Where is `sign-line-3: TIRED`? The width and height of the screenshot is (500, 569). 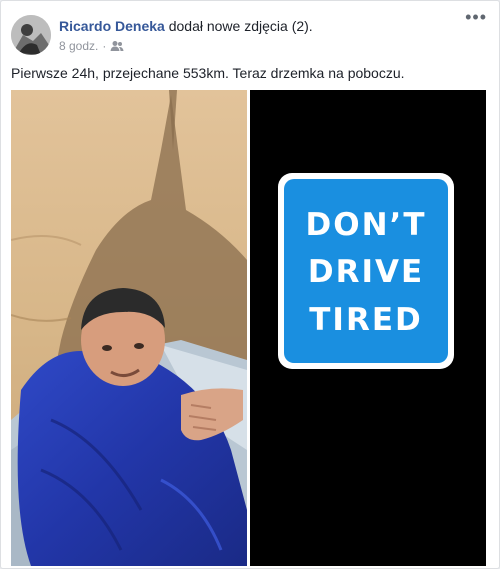 sign-line-3: TIRED is located at coordinates (365, 320).